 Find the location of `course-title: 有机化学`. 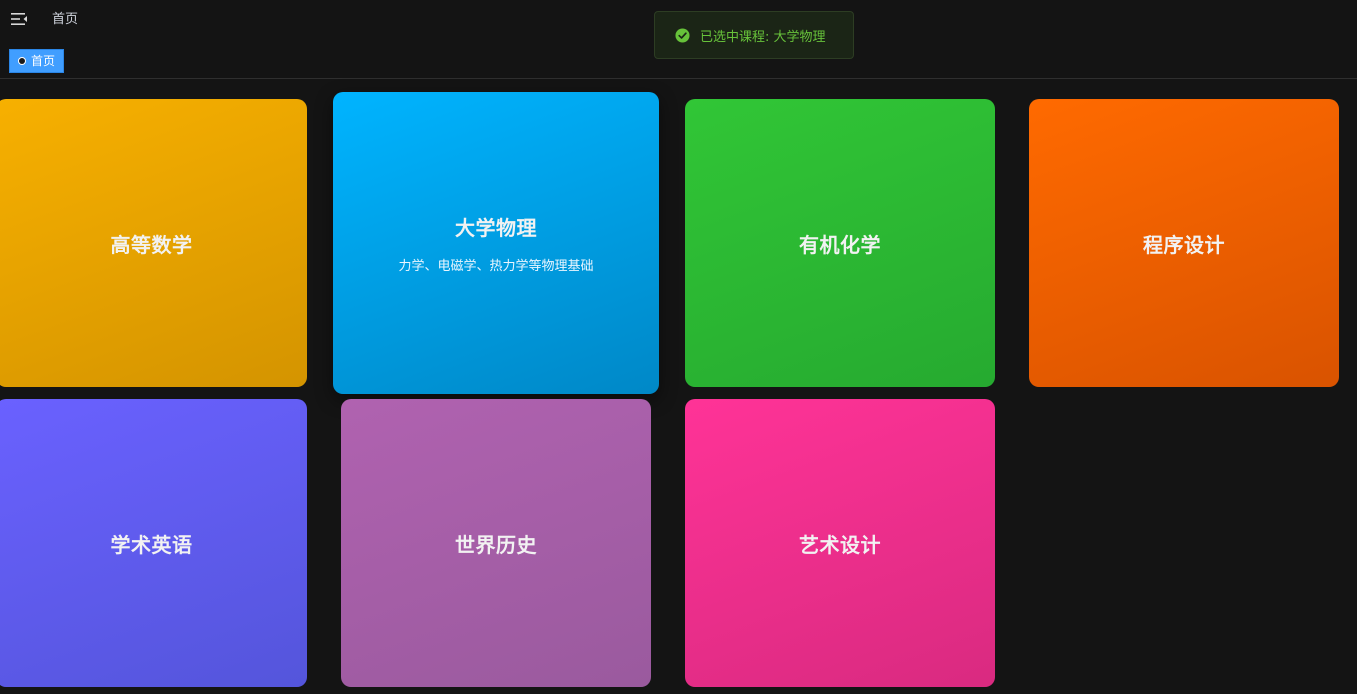

course-title: 有机化学 is located at coordinates (840, 244).